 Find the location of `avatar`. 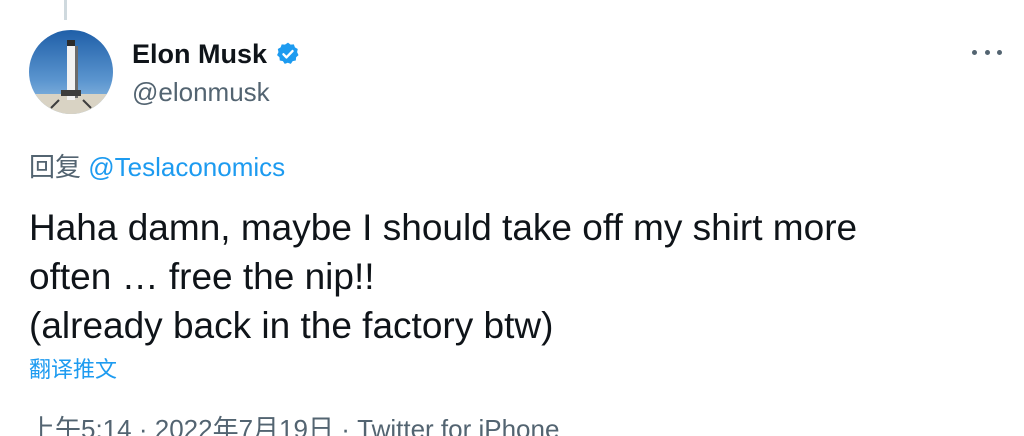

avatar is located at coordinates (71, 72).